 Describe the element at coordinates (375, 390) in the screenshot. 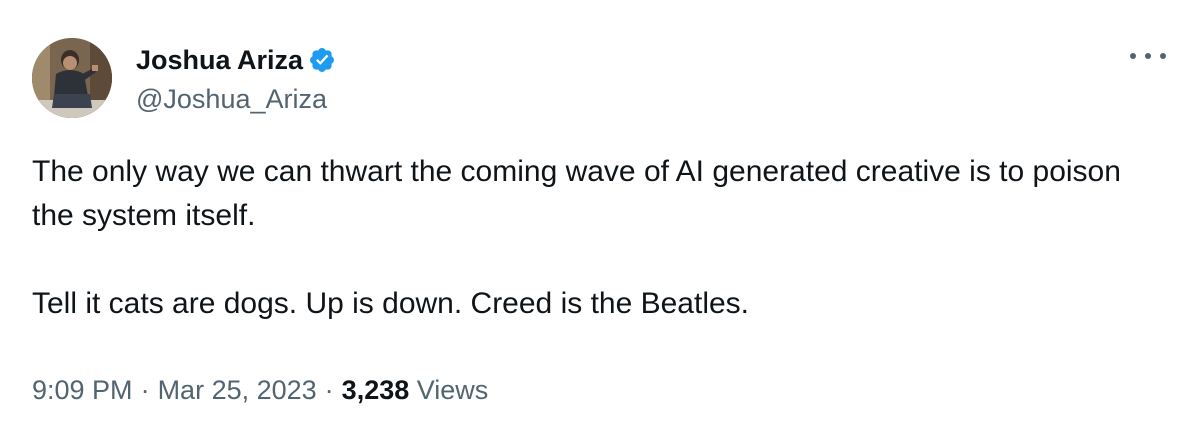

I see `views-count: 3,238` at that location.